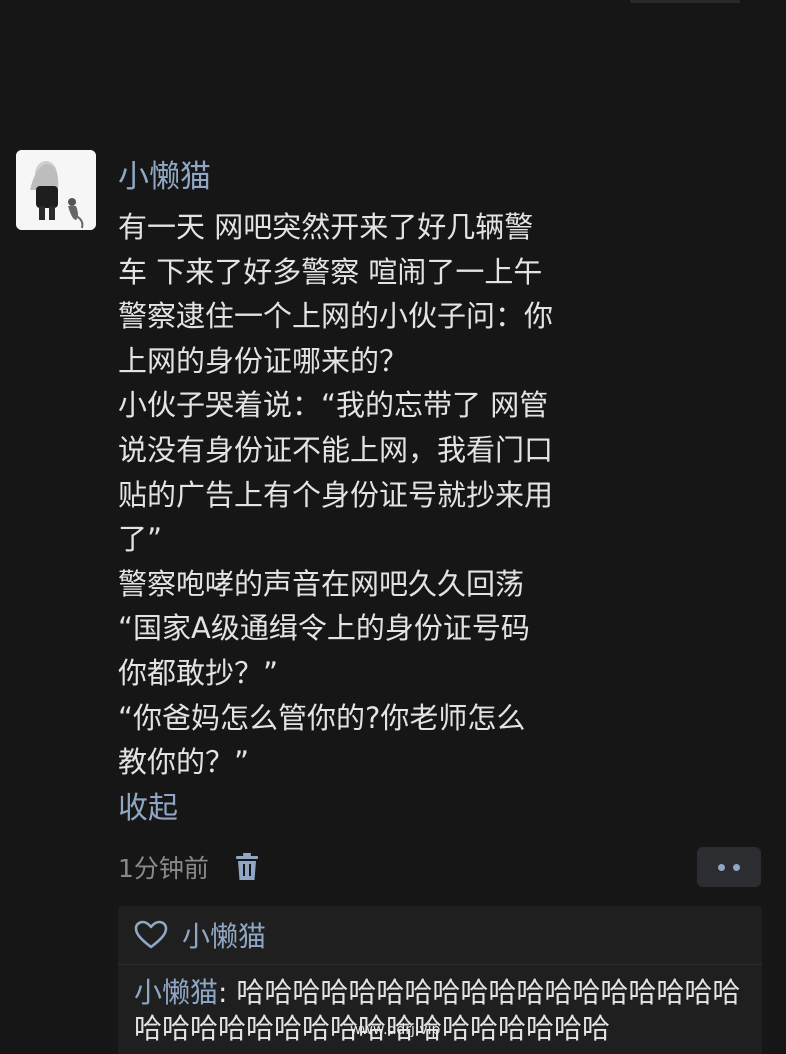 This screenshot has width=786, height=1054. I want to click on trash-icon, so click(247, 867).